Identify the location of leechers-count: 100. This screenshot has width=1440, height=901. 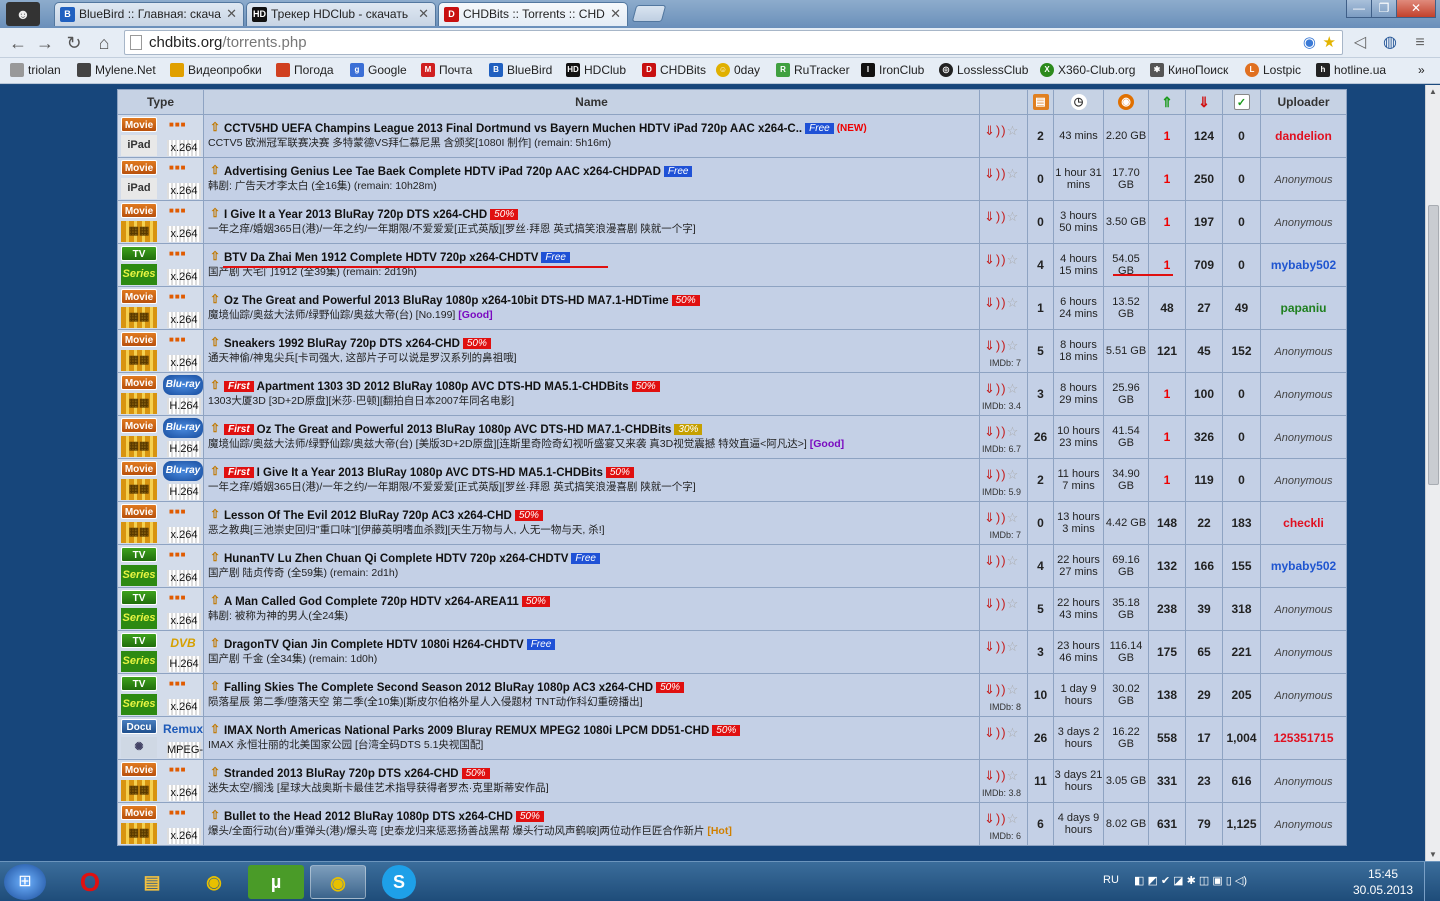
(1204, 394).